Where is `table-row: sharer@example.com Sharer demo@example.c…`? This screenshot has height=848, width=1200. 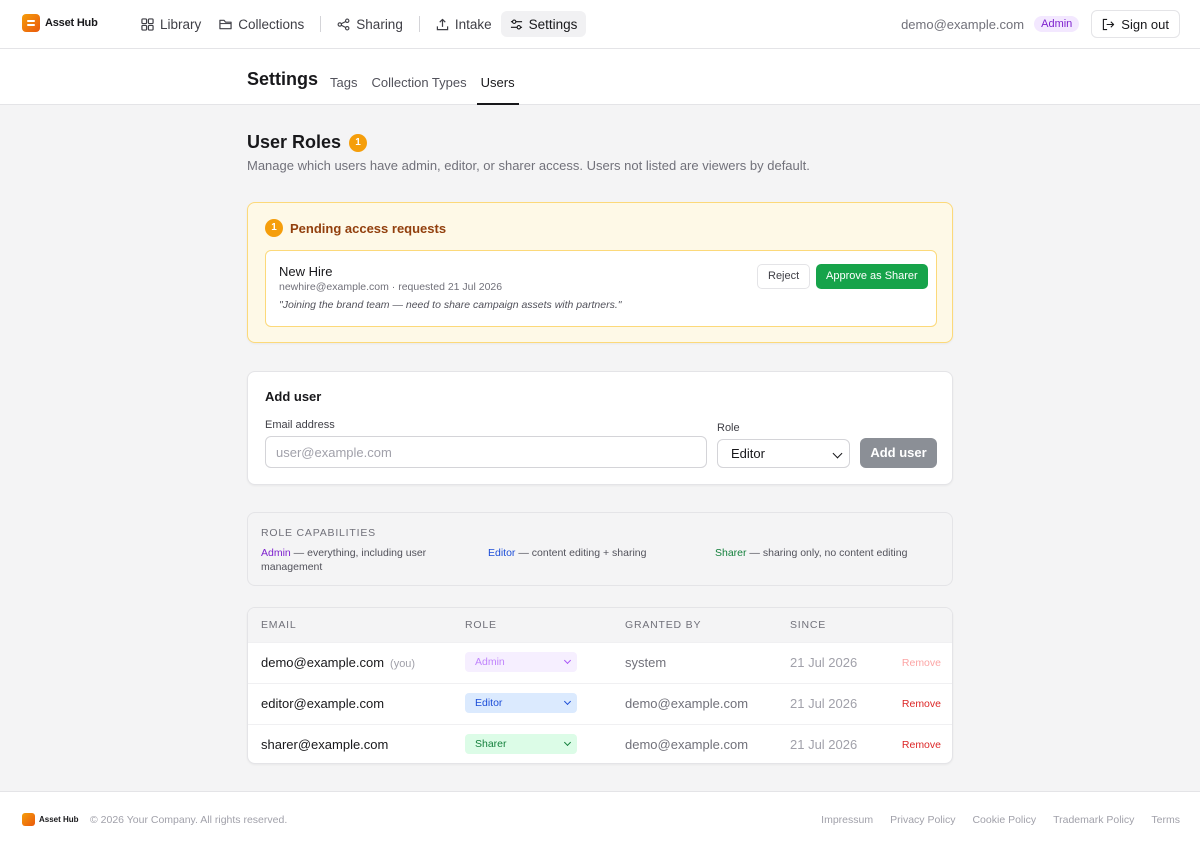
table-row: sharer@example.com Sharer demo@example.c… is located at coordinates (600, 743).